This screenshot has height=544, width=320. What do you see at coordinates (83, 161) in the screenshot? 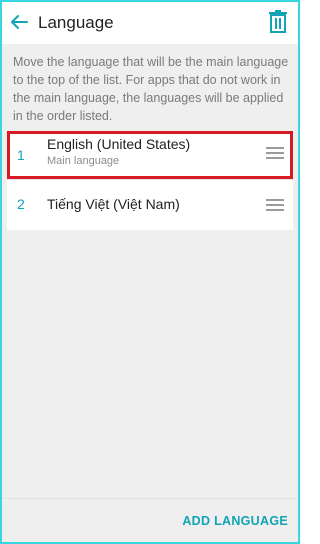
I see `main-language-label: Main language` at bounding box center [83, 161].